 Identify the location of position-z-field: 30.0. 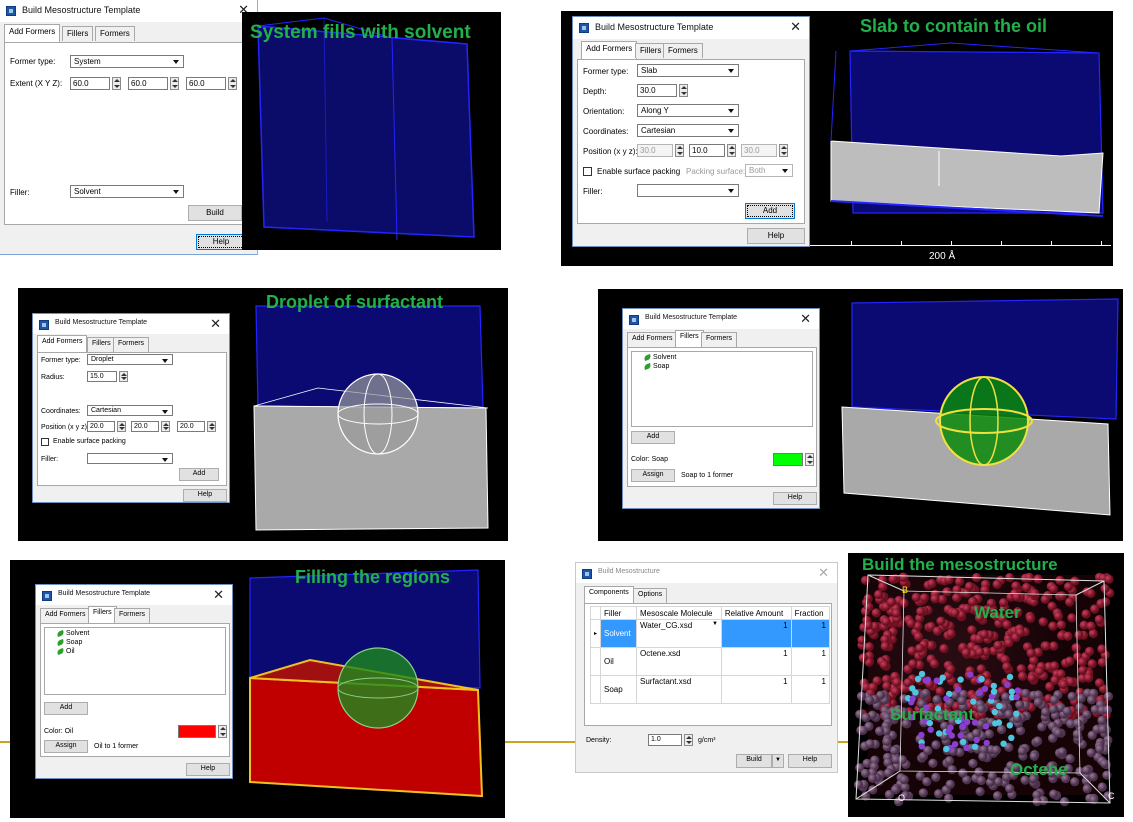
(759, 150).